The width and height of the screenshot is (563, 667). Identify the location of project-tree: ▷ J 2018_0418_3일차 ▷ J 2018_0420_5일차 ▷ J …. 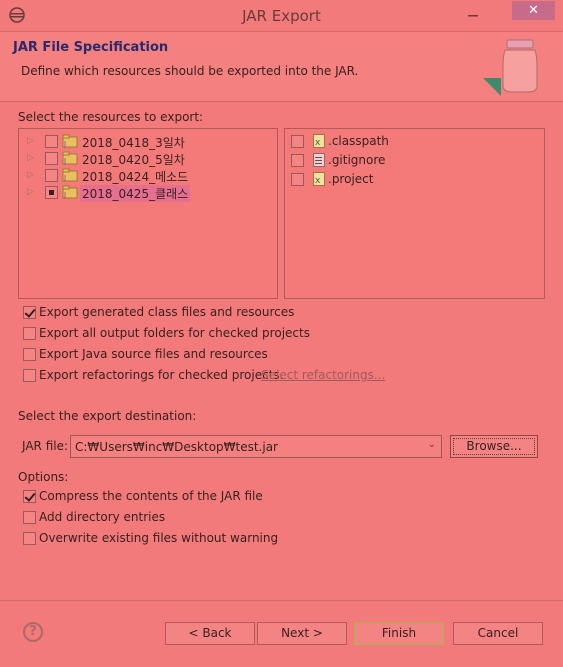
(148, 213).